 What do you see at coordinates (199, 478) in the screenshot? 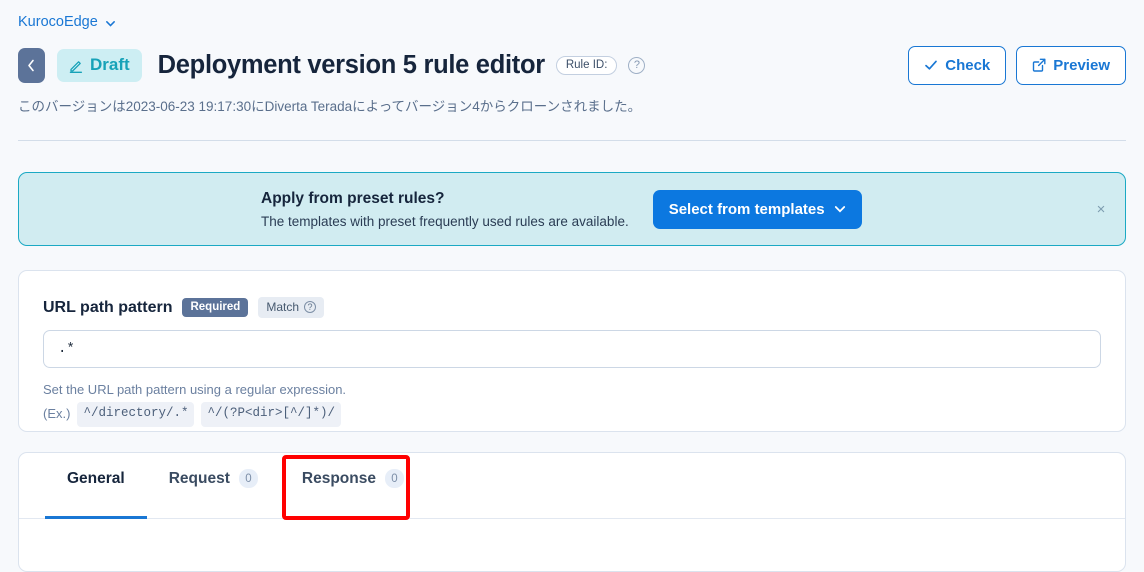
I see `tab-request-label: Request` at bounding box center [199, 478].